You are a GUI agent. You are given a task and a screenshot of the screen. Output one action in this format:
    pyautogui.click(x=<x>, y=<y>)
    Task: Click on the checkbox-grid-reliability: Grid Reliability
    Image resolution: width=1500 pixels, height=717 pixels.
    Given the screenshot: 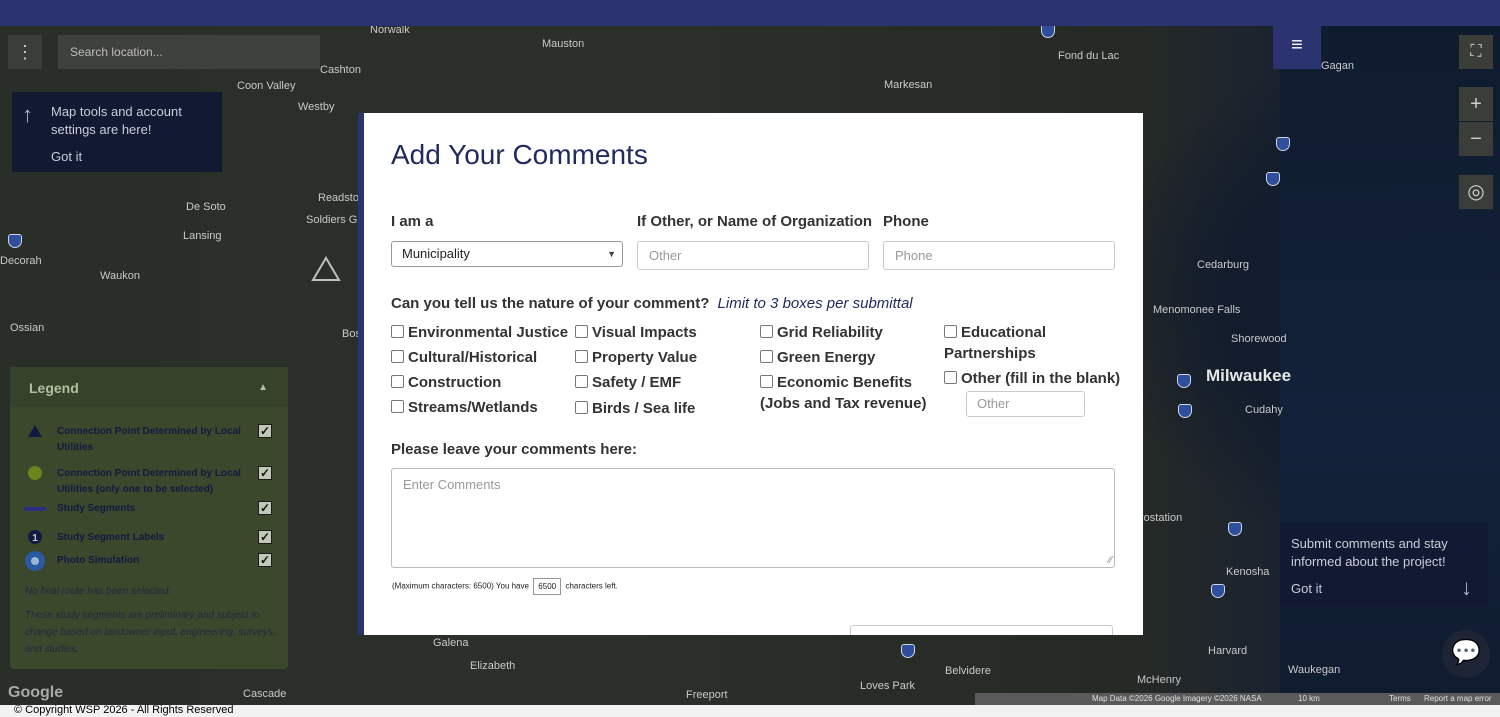 What is the action you would take?
    pyautogui.click(x=821, y=332)
    